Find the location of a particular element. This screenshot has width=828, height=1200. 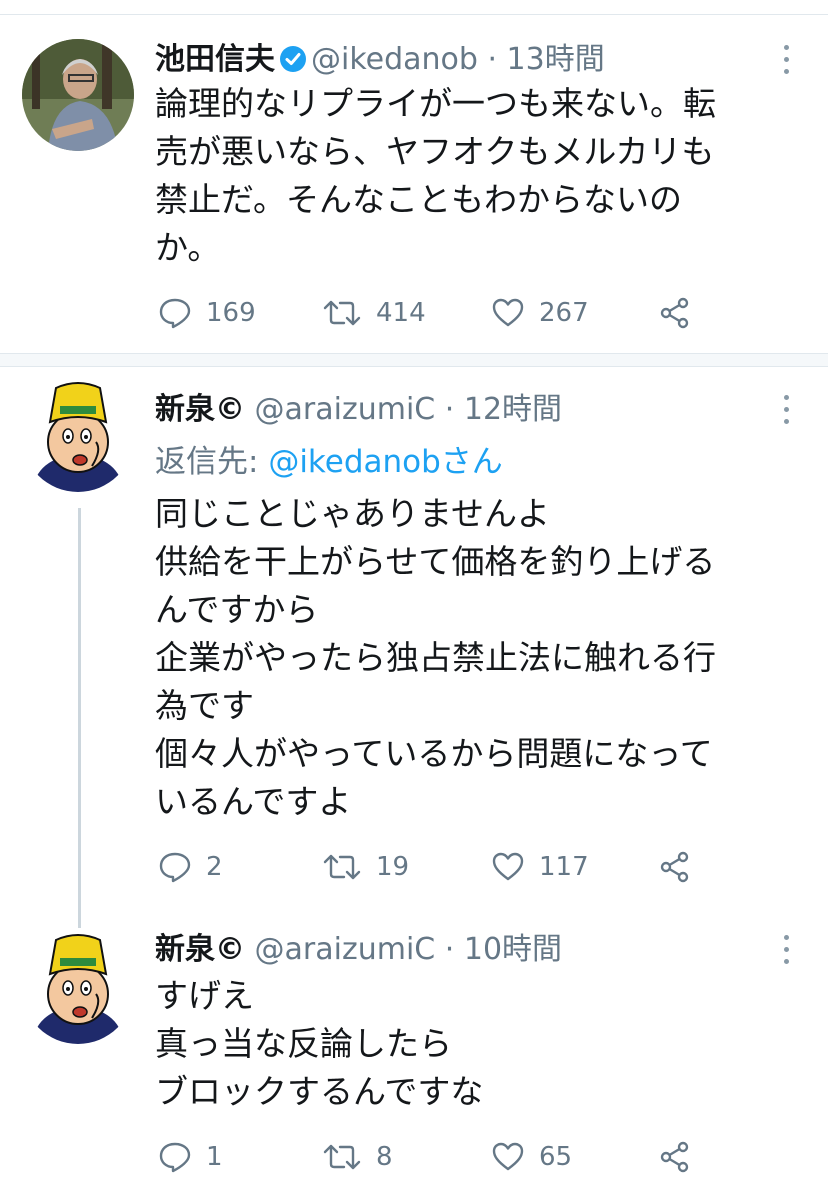

reply-button: 169 is located at coordinates (207, 313).